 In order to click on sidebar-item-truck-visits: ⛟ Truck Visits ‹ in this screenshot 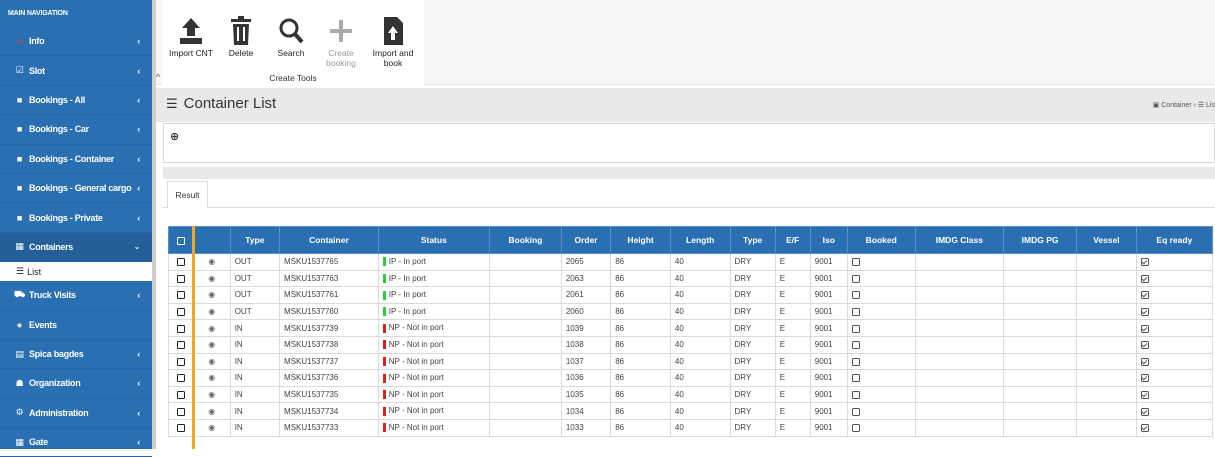, I will do `click(76, 296)`.